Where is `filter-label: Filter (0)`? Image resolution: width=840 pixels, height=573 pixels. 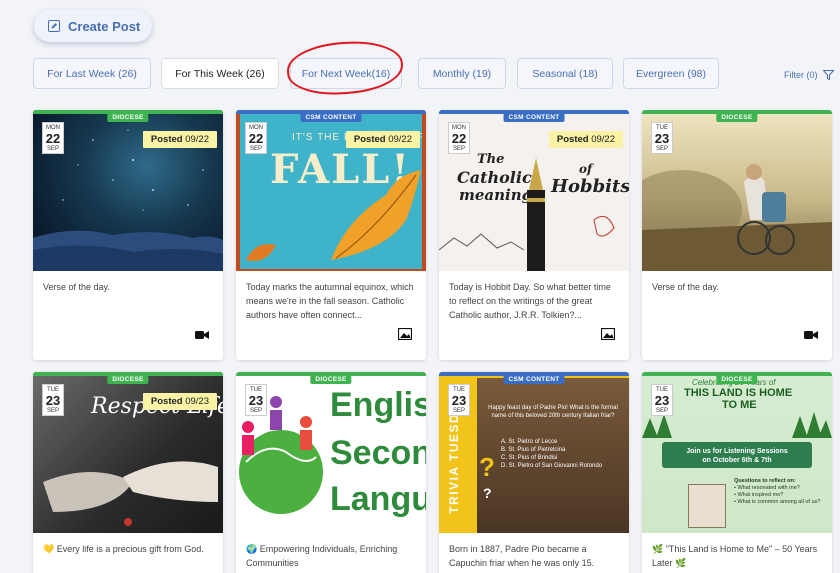 filter-label: Filter (0) is located at coordinates (801, 75).